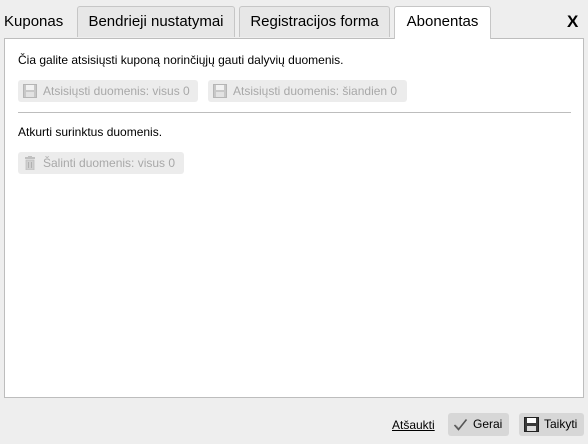 Image resolution: width=588 pixels, height=444 pixels. Describe the element at coordinates (413, 425) in the screenshot. I see `cancel-link: Atšaukti` at that location.